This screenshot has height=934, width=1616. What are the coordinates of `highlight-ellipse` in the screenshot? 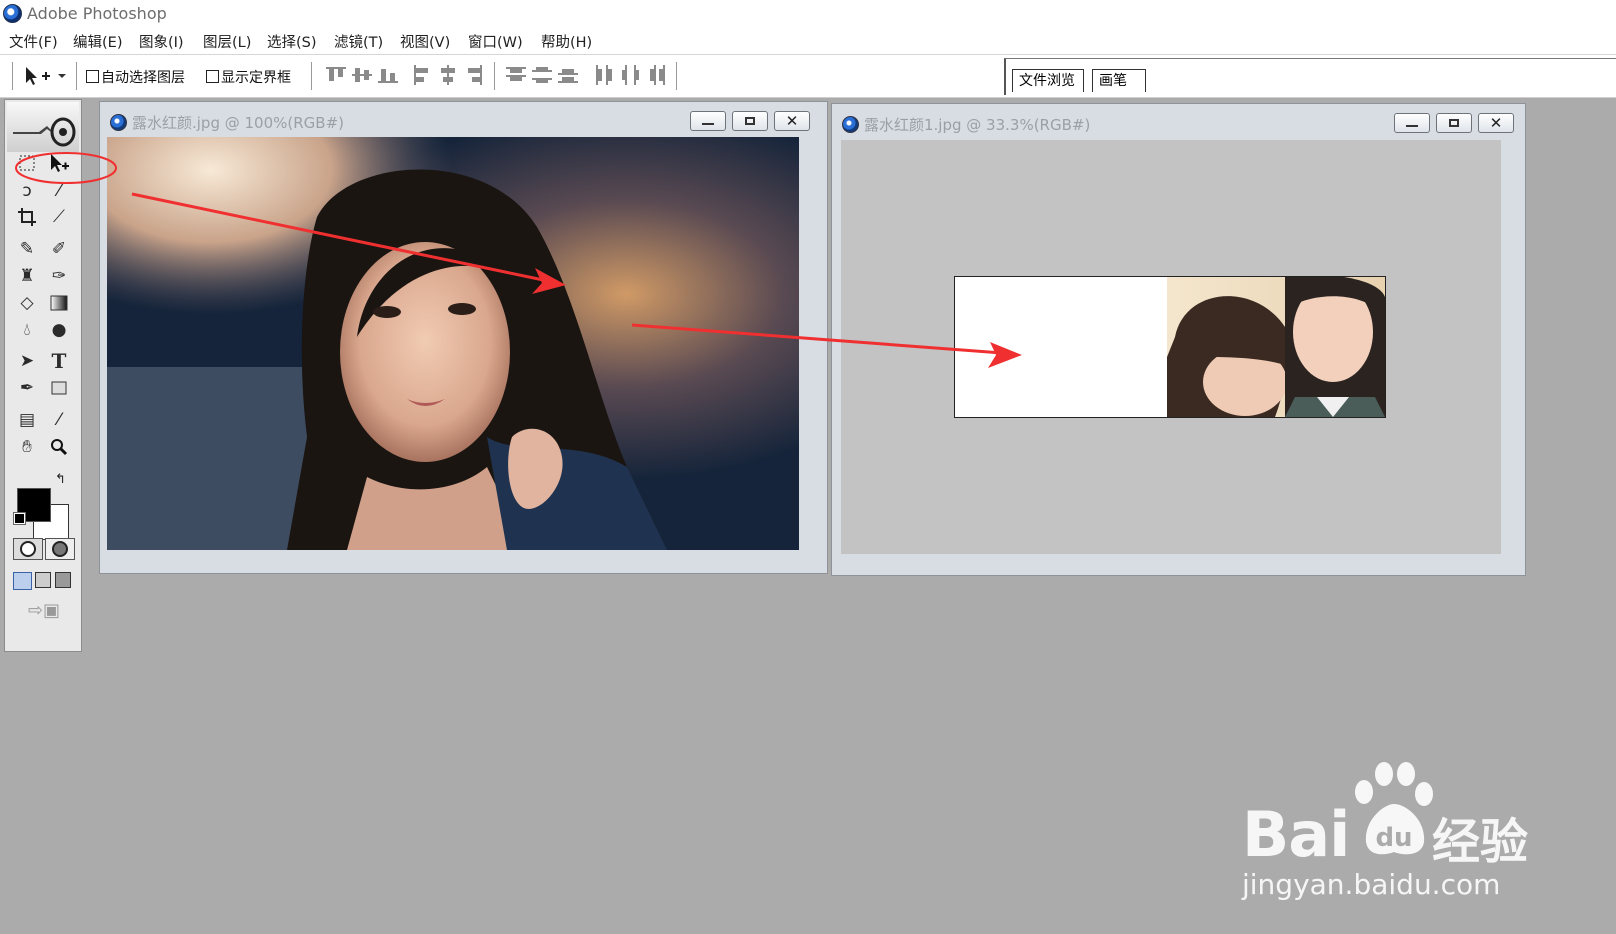 It's located at (66, 168).